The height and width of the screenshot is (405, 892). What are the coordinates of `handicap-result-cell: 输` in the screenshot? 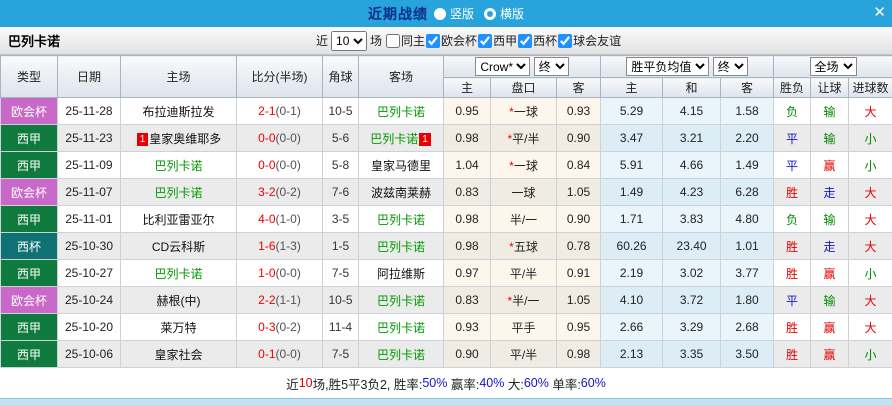 It's located at (830, 300).